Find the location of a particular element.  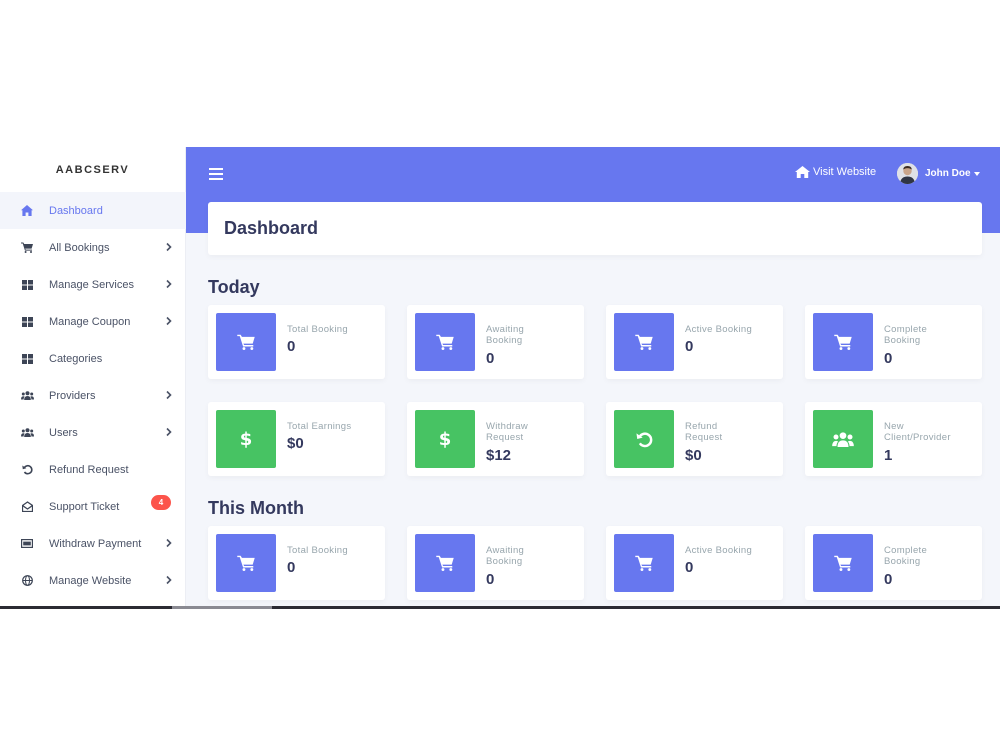

stat-card-total-earnings: $ Total Earnings $0 is located at coordinates (296, 439).